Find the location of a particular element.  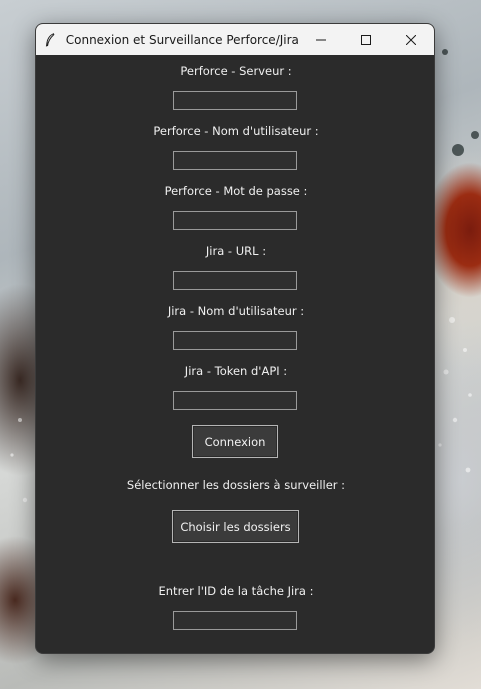

minimize-icon is located at coordinates (321, 39).